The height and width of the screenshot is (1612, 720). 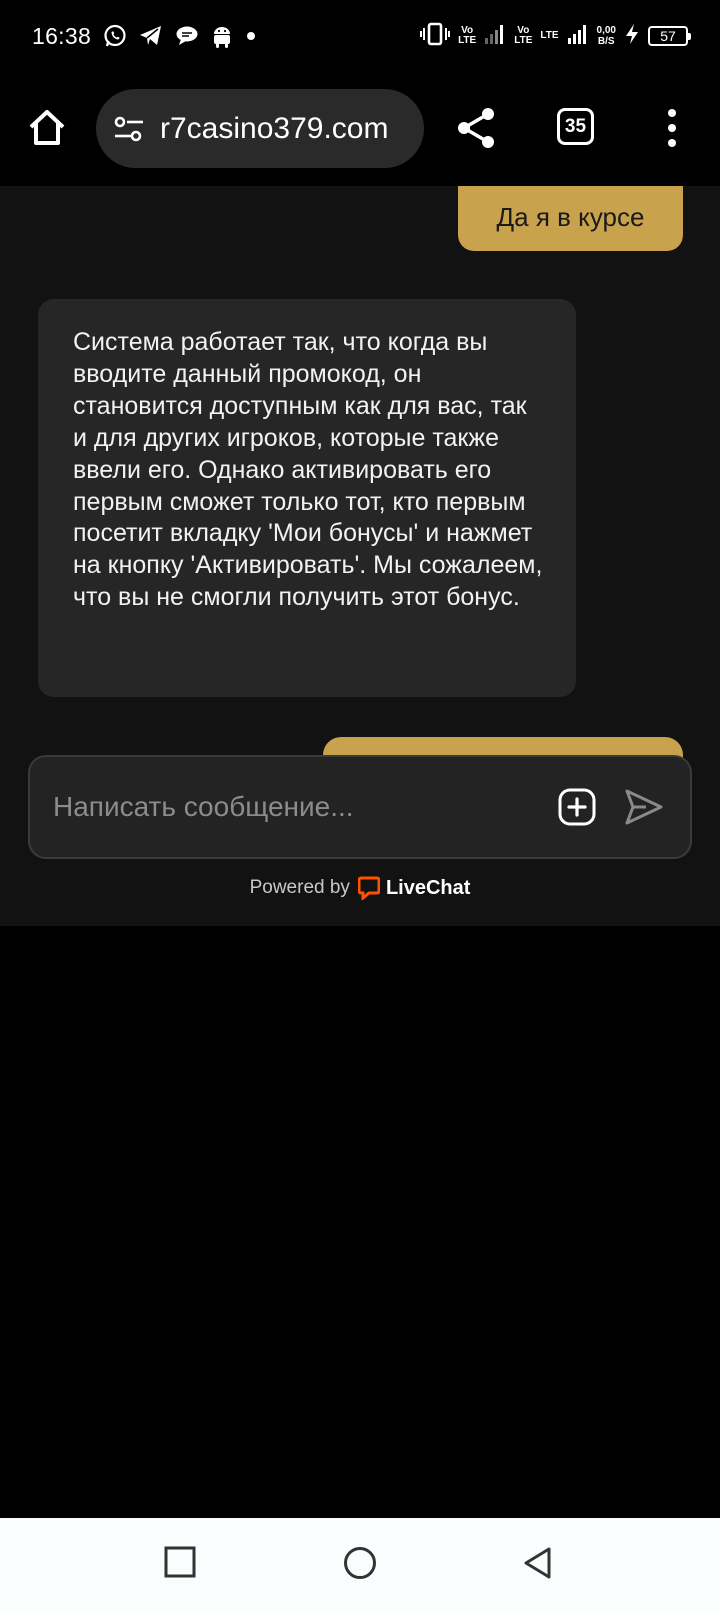 I want to click on whatsapp-icon, so click(x=115, y=36).